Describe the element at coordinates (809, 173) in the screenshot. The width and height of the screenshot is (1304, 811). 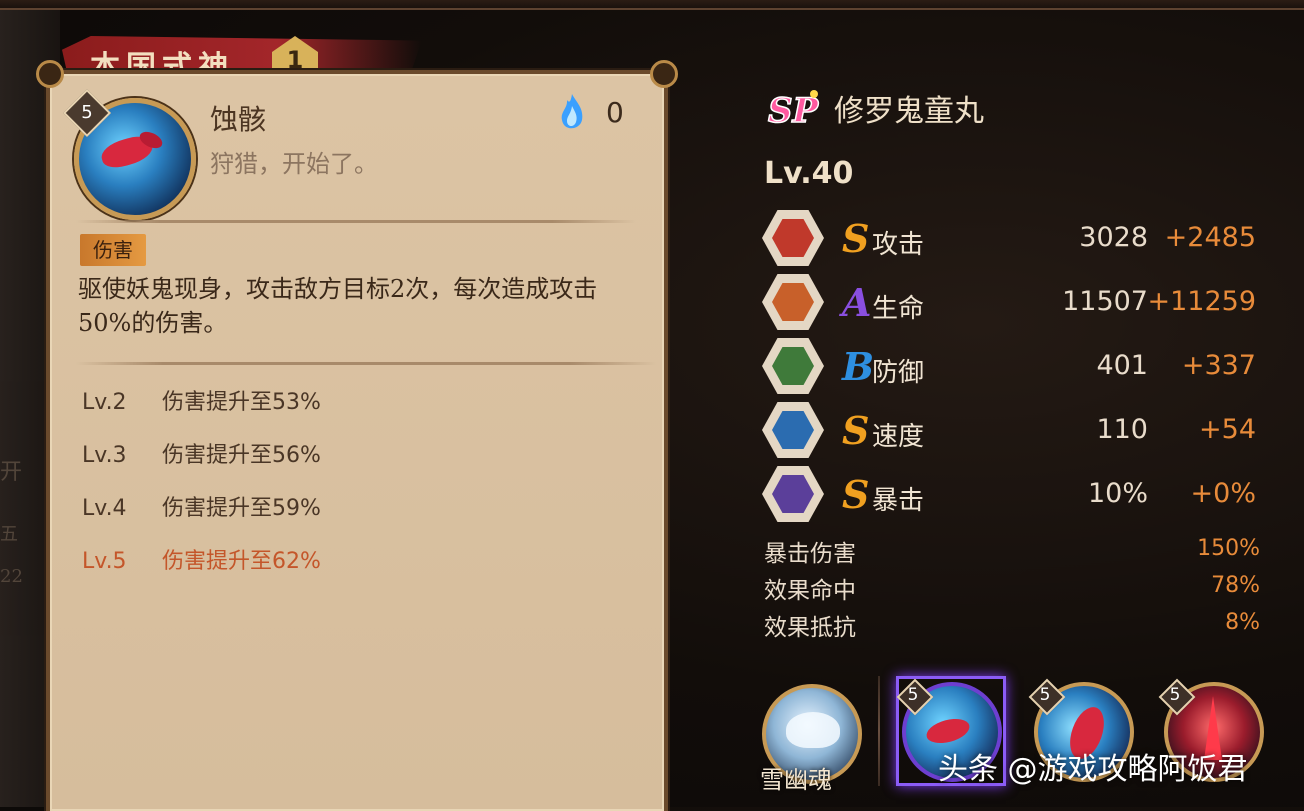
I see `shikigami-level: Lv.40` at that location.